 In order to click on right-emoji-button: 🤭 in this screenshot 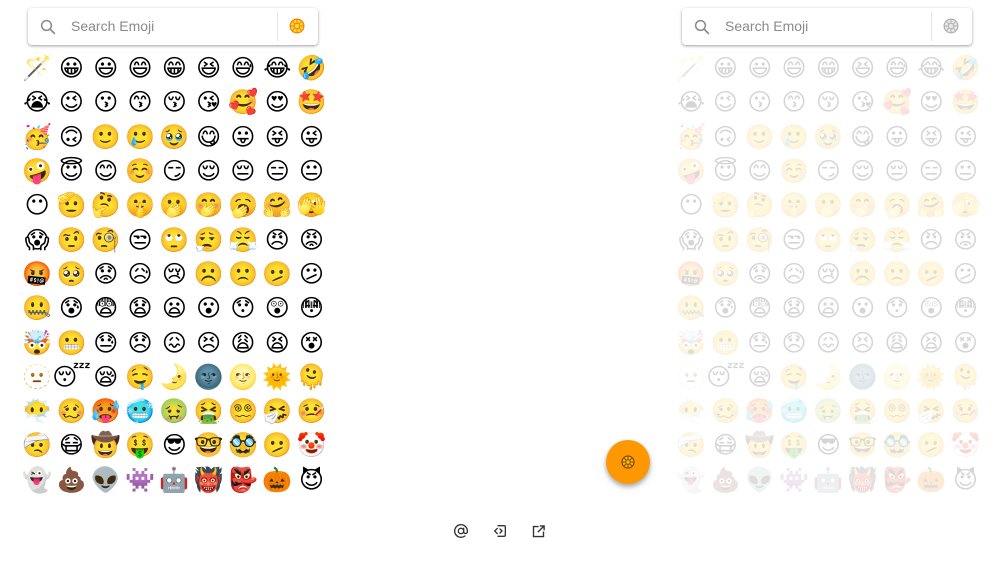, I will do `click(862, 205)`.